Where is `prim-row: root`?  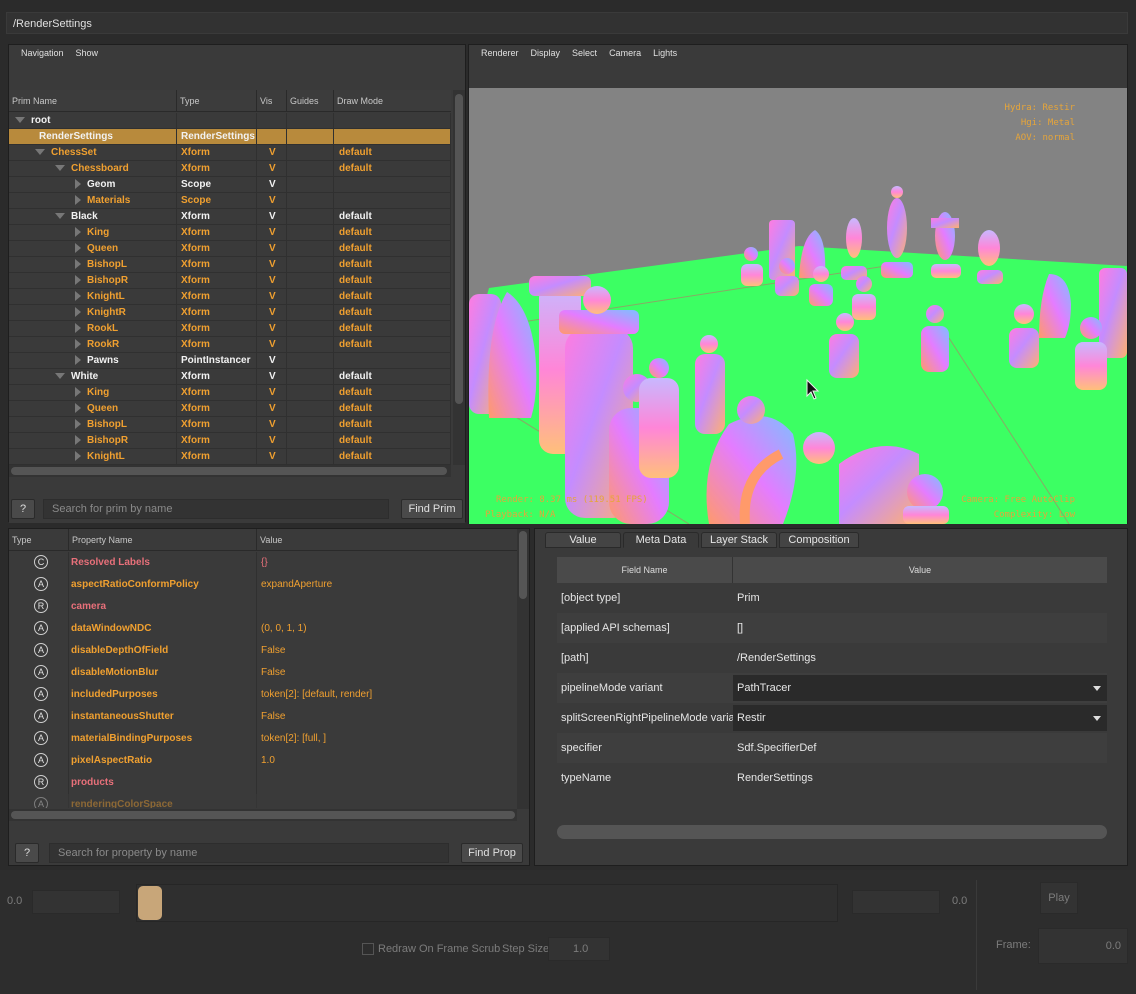 prim-row: root is located at coordinates (230, 121).